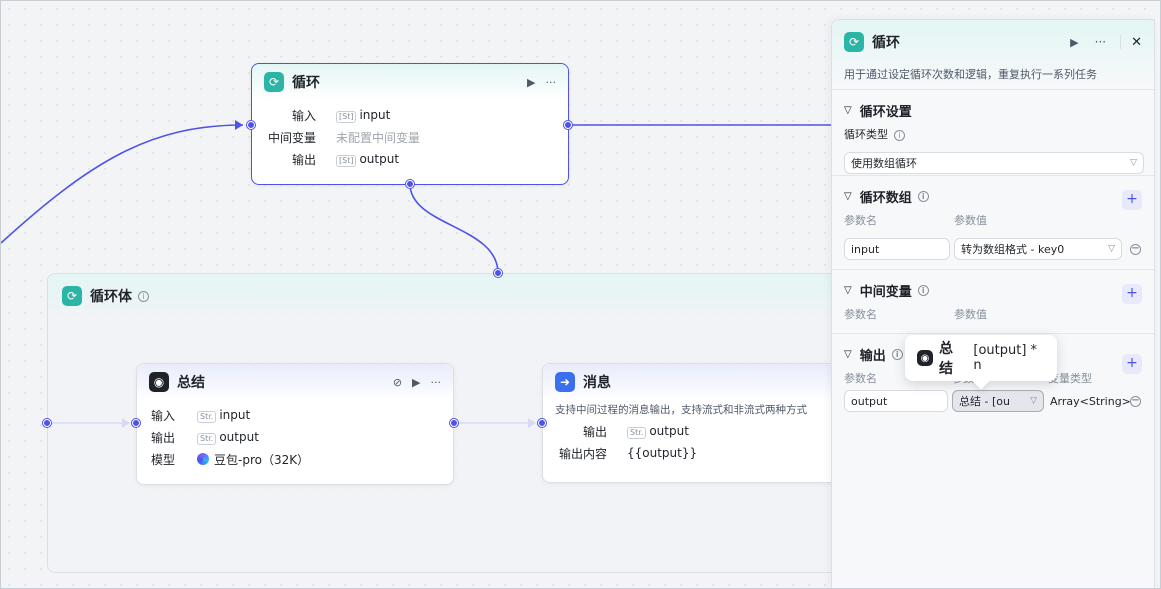 This screenshot has width=1161, height=589. Describe the element at coordinates (1121, 42) in the screenshot. I see `divider` at that location.